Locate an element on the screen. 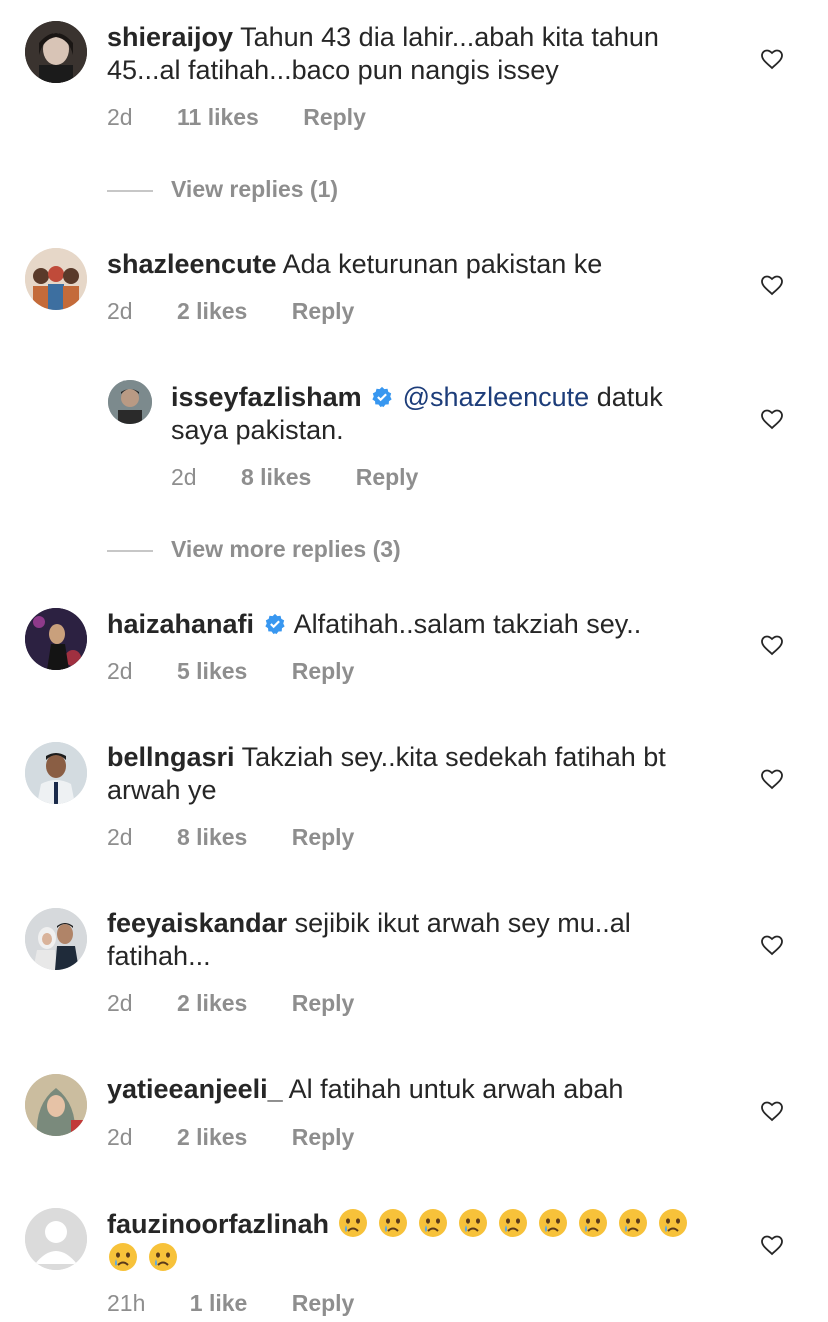 The height and width of the screenshot is (1322, 828). username: yatieeanjeeli_ is located at coordinates (195, 1089).